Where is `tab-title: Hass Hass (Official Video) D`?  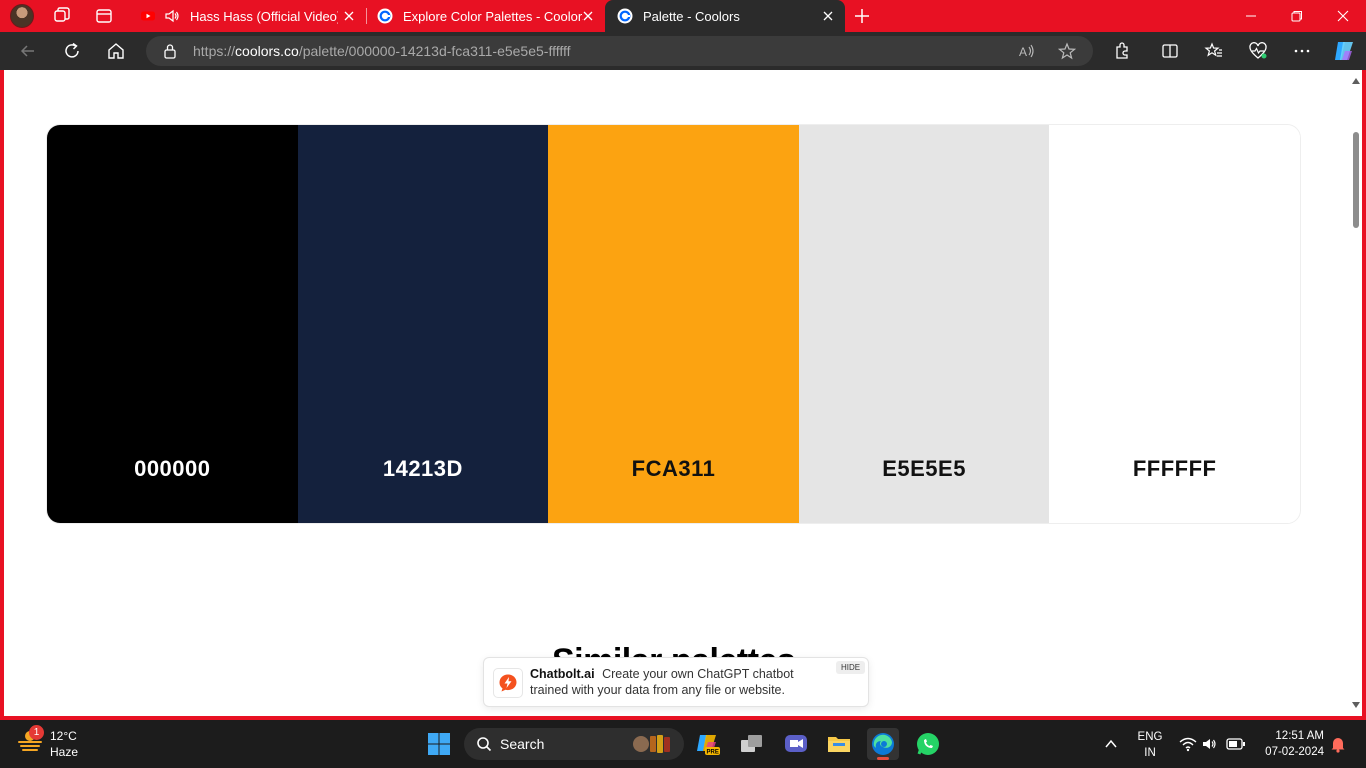 tab-title: Hass Hass (Official Video) D is located at coordinates (264, 16).